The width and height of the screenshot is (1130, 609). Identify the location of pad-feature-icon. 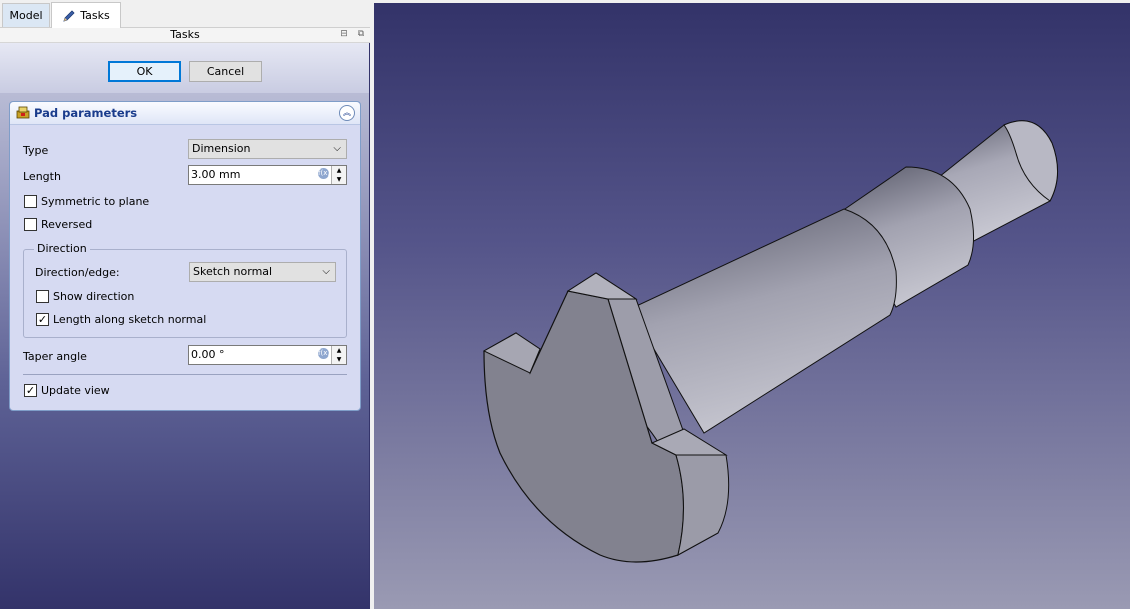
(23, 112).